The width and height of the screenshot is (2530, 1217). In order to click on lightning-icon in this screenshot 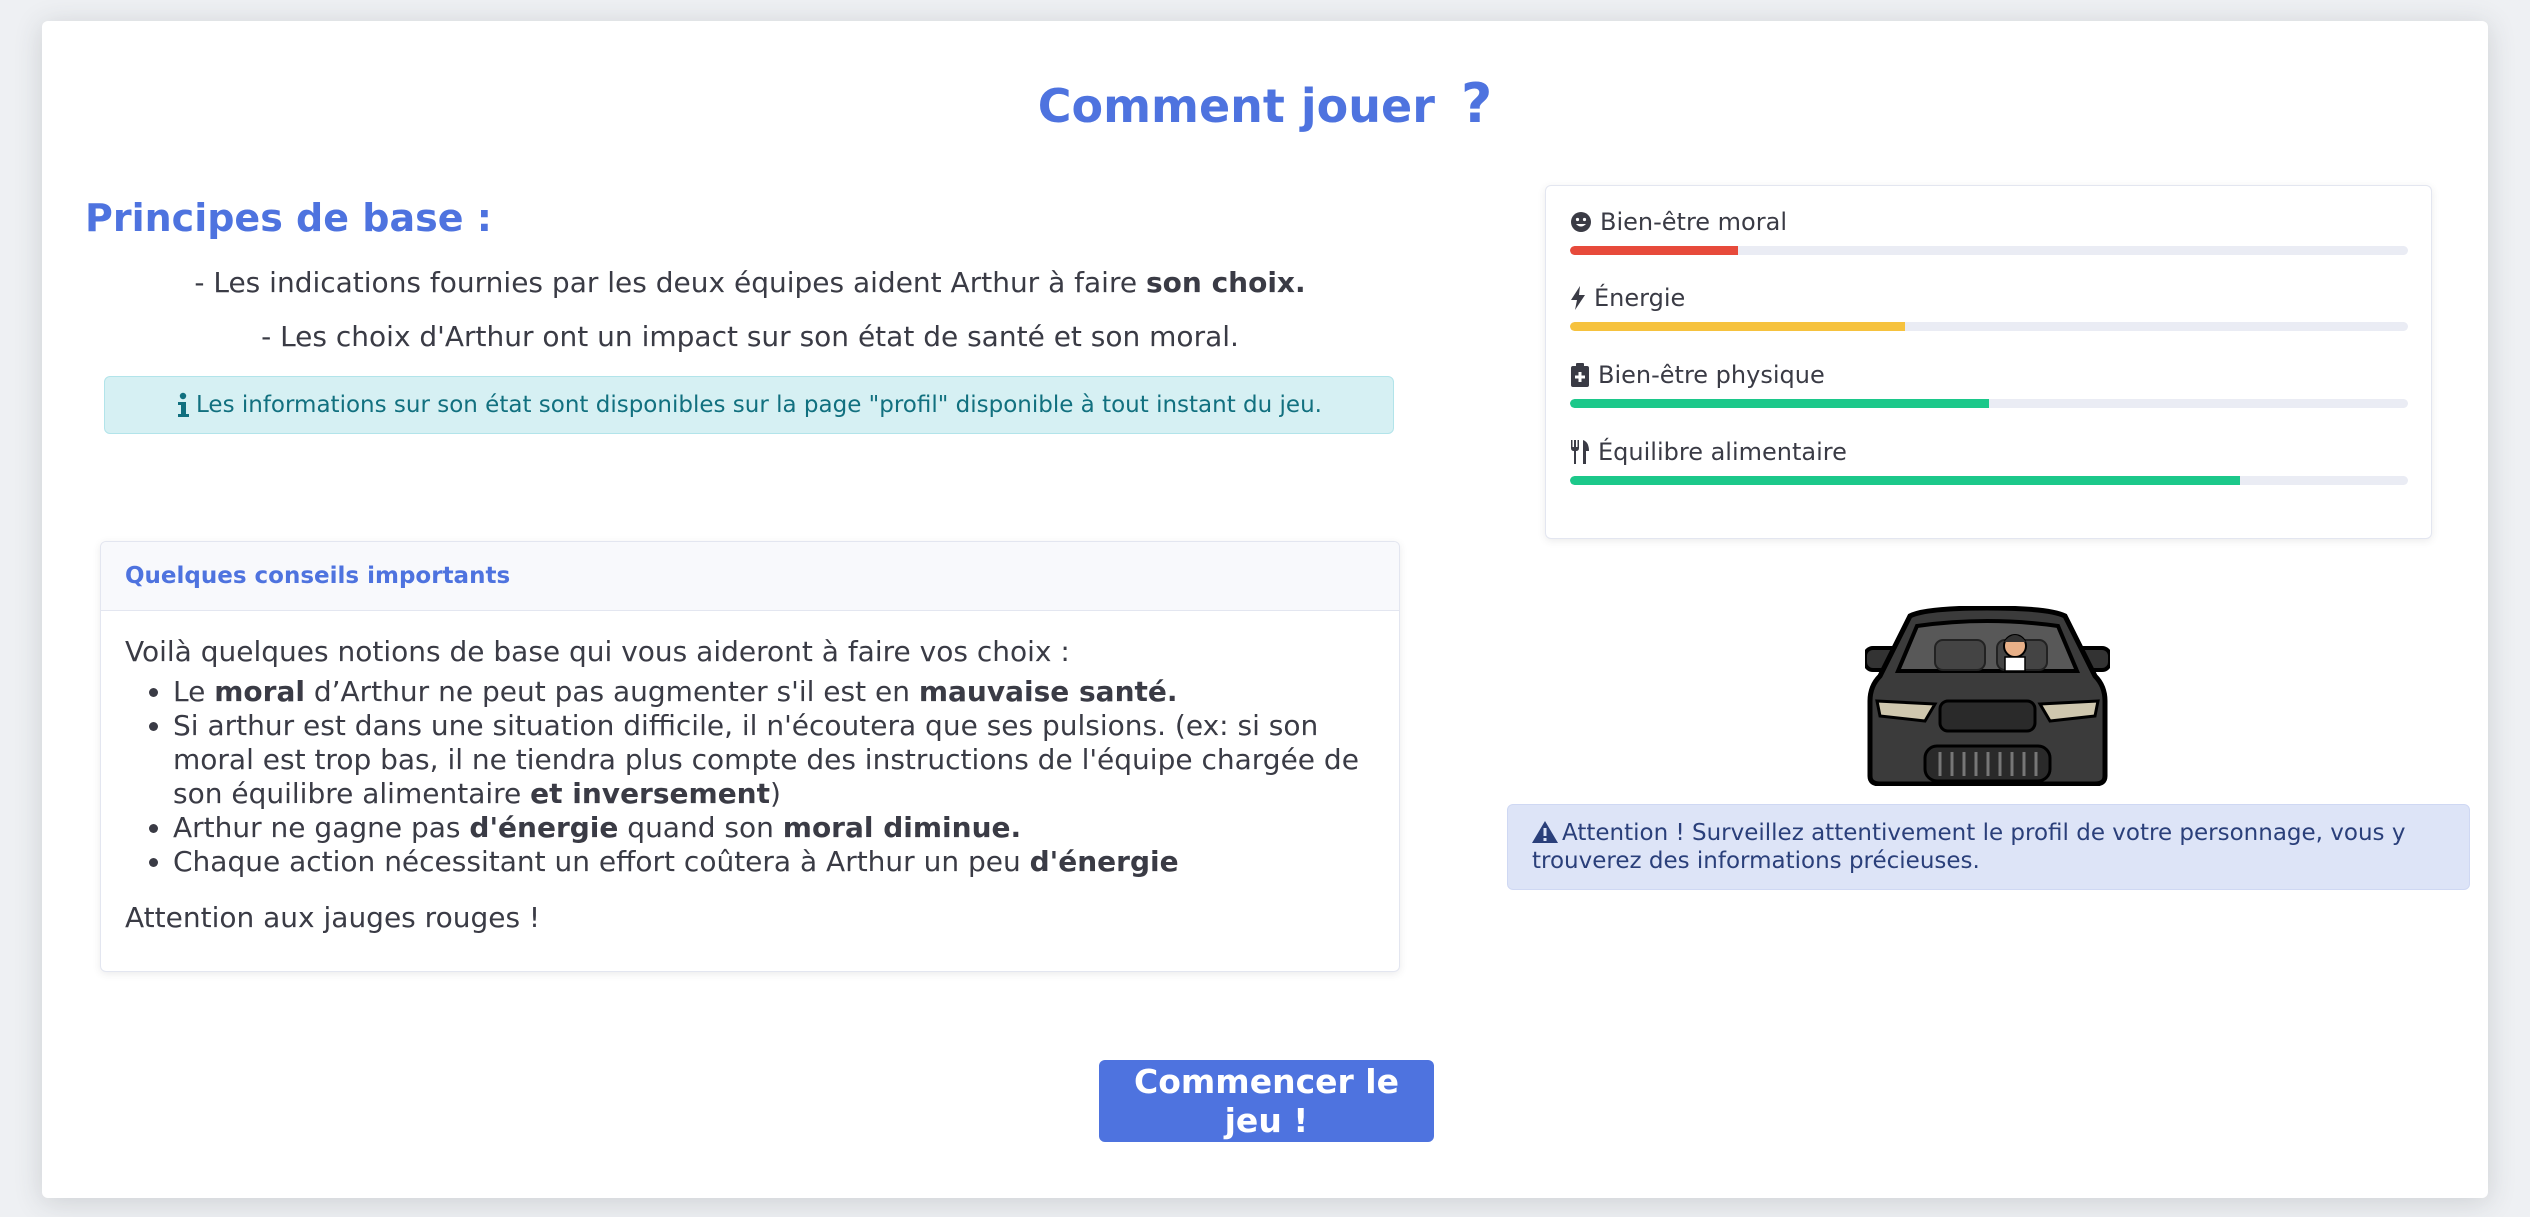, I will do `click(1578, 298)`.